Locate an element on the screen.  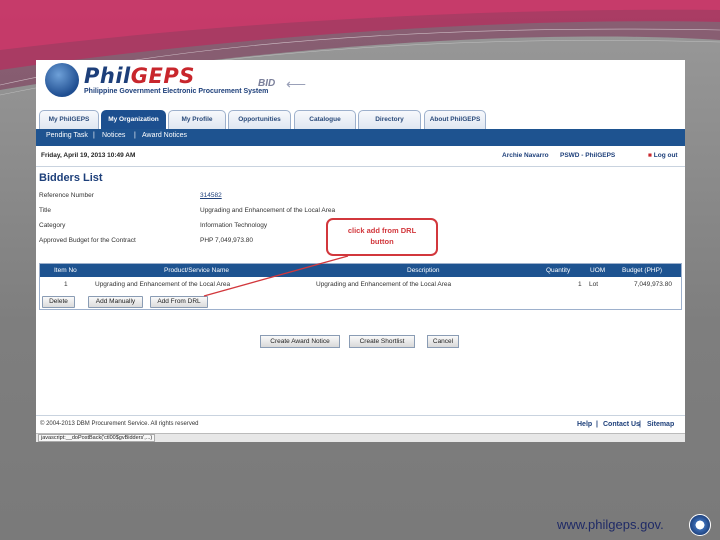
info-label: Category is located at coordinates (52, 225).